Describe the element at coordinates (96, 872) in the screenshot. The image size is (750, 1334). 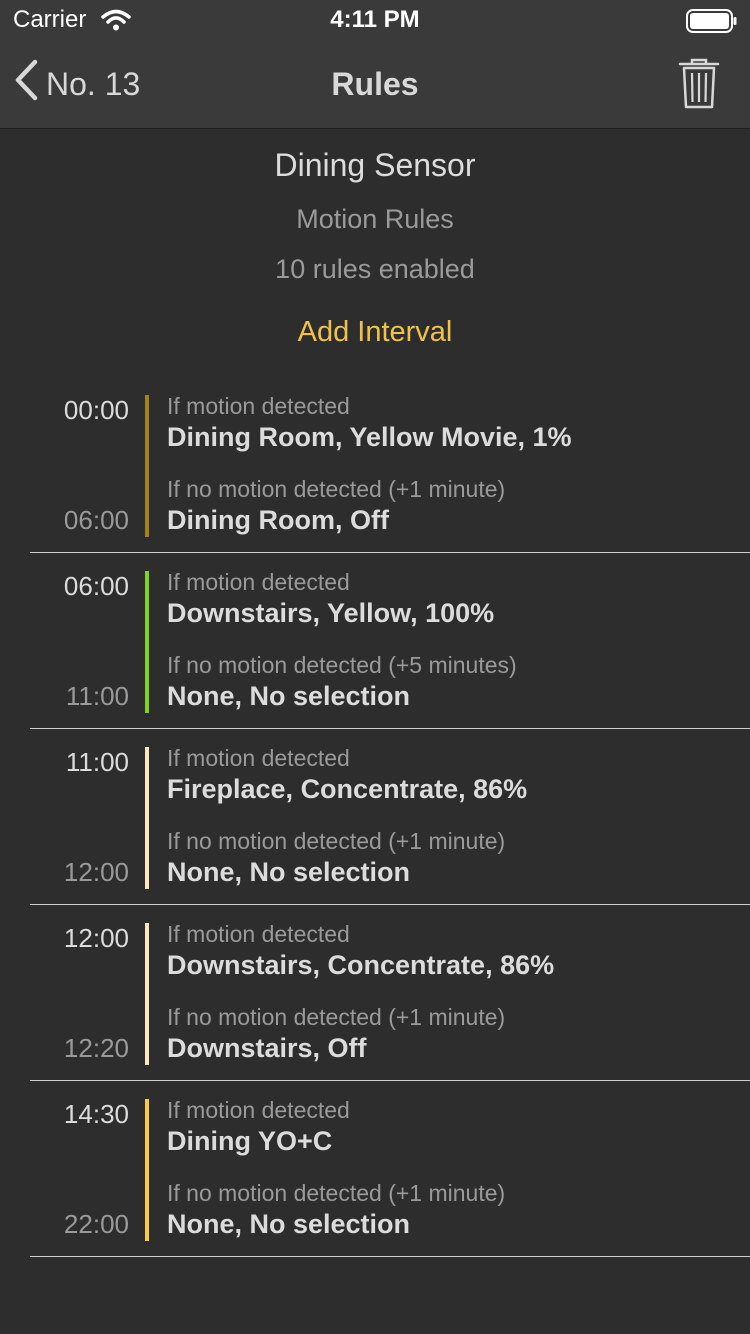
I see `rule-end-time: 12:00` at that location.